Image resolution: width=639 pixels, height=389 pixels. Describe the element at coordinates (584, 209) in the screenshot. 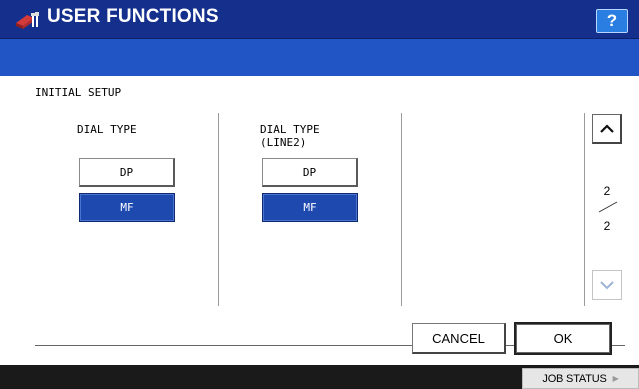

I see `scroll-divider` at that location.